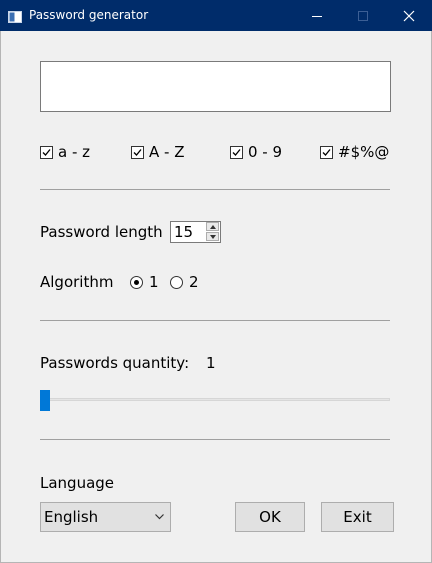 This screenshot has height=563, width=432. I want to click on radio-selected-dot, so click(136, 282).